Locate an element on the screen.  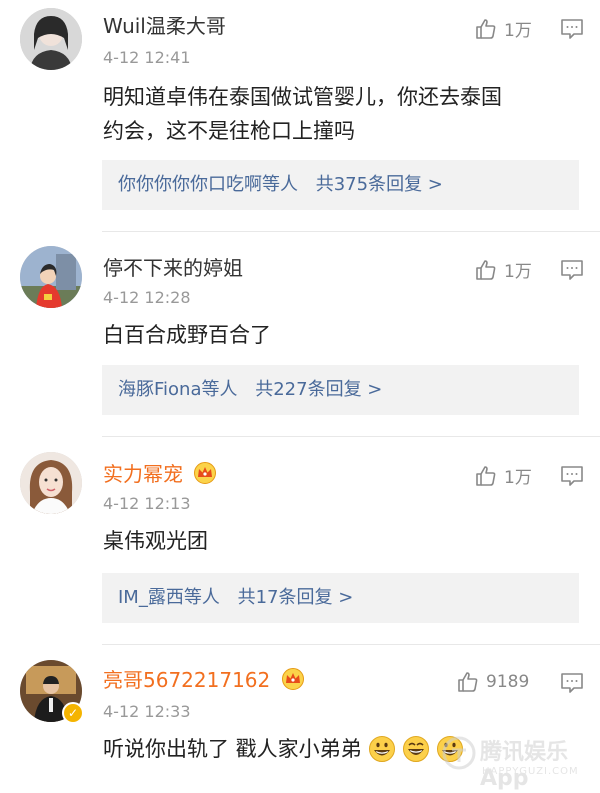
like-button: 9189 is located at coordinates (492, 682).